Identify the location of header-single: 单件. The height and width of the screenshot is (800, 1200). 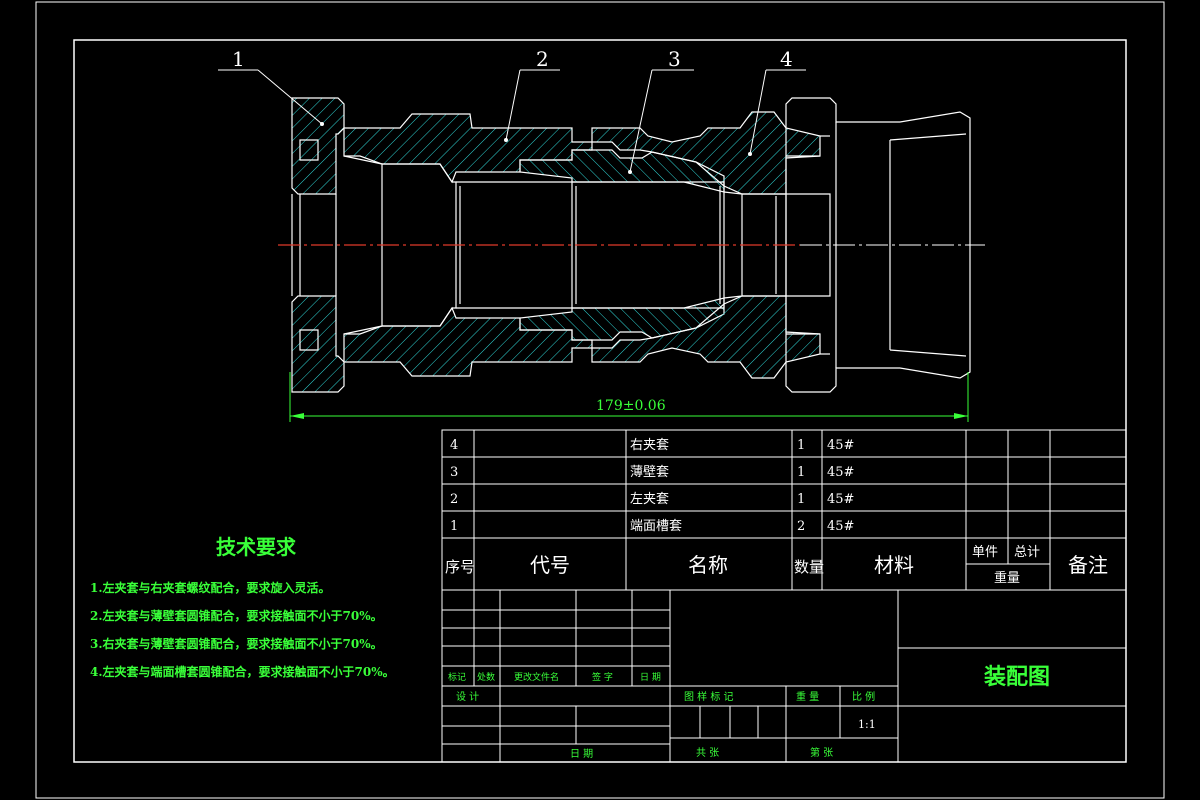
(985, 552).